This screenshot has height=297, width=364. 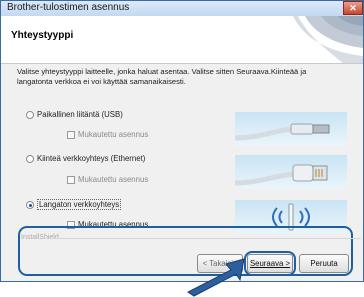 What do you see at coordinates (324, 263) in the screenshot?
I see `cancel-button: Peruuta` at bounding box center [324, 263].